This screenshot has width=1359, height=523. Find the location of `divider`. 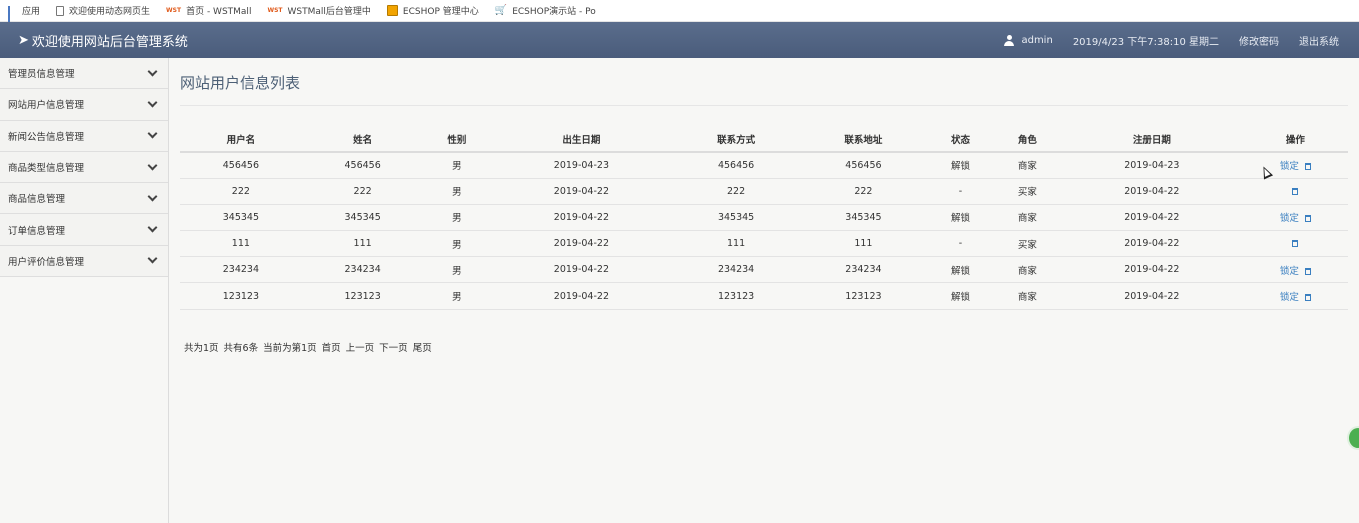

divider is located at coordinates (764, 105).